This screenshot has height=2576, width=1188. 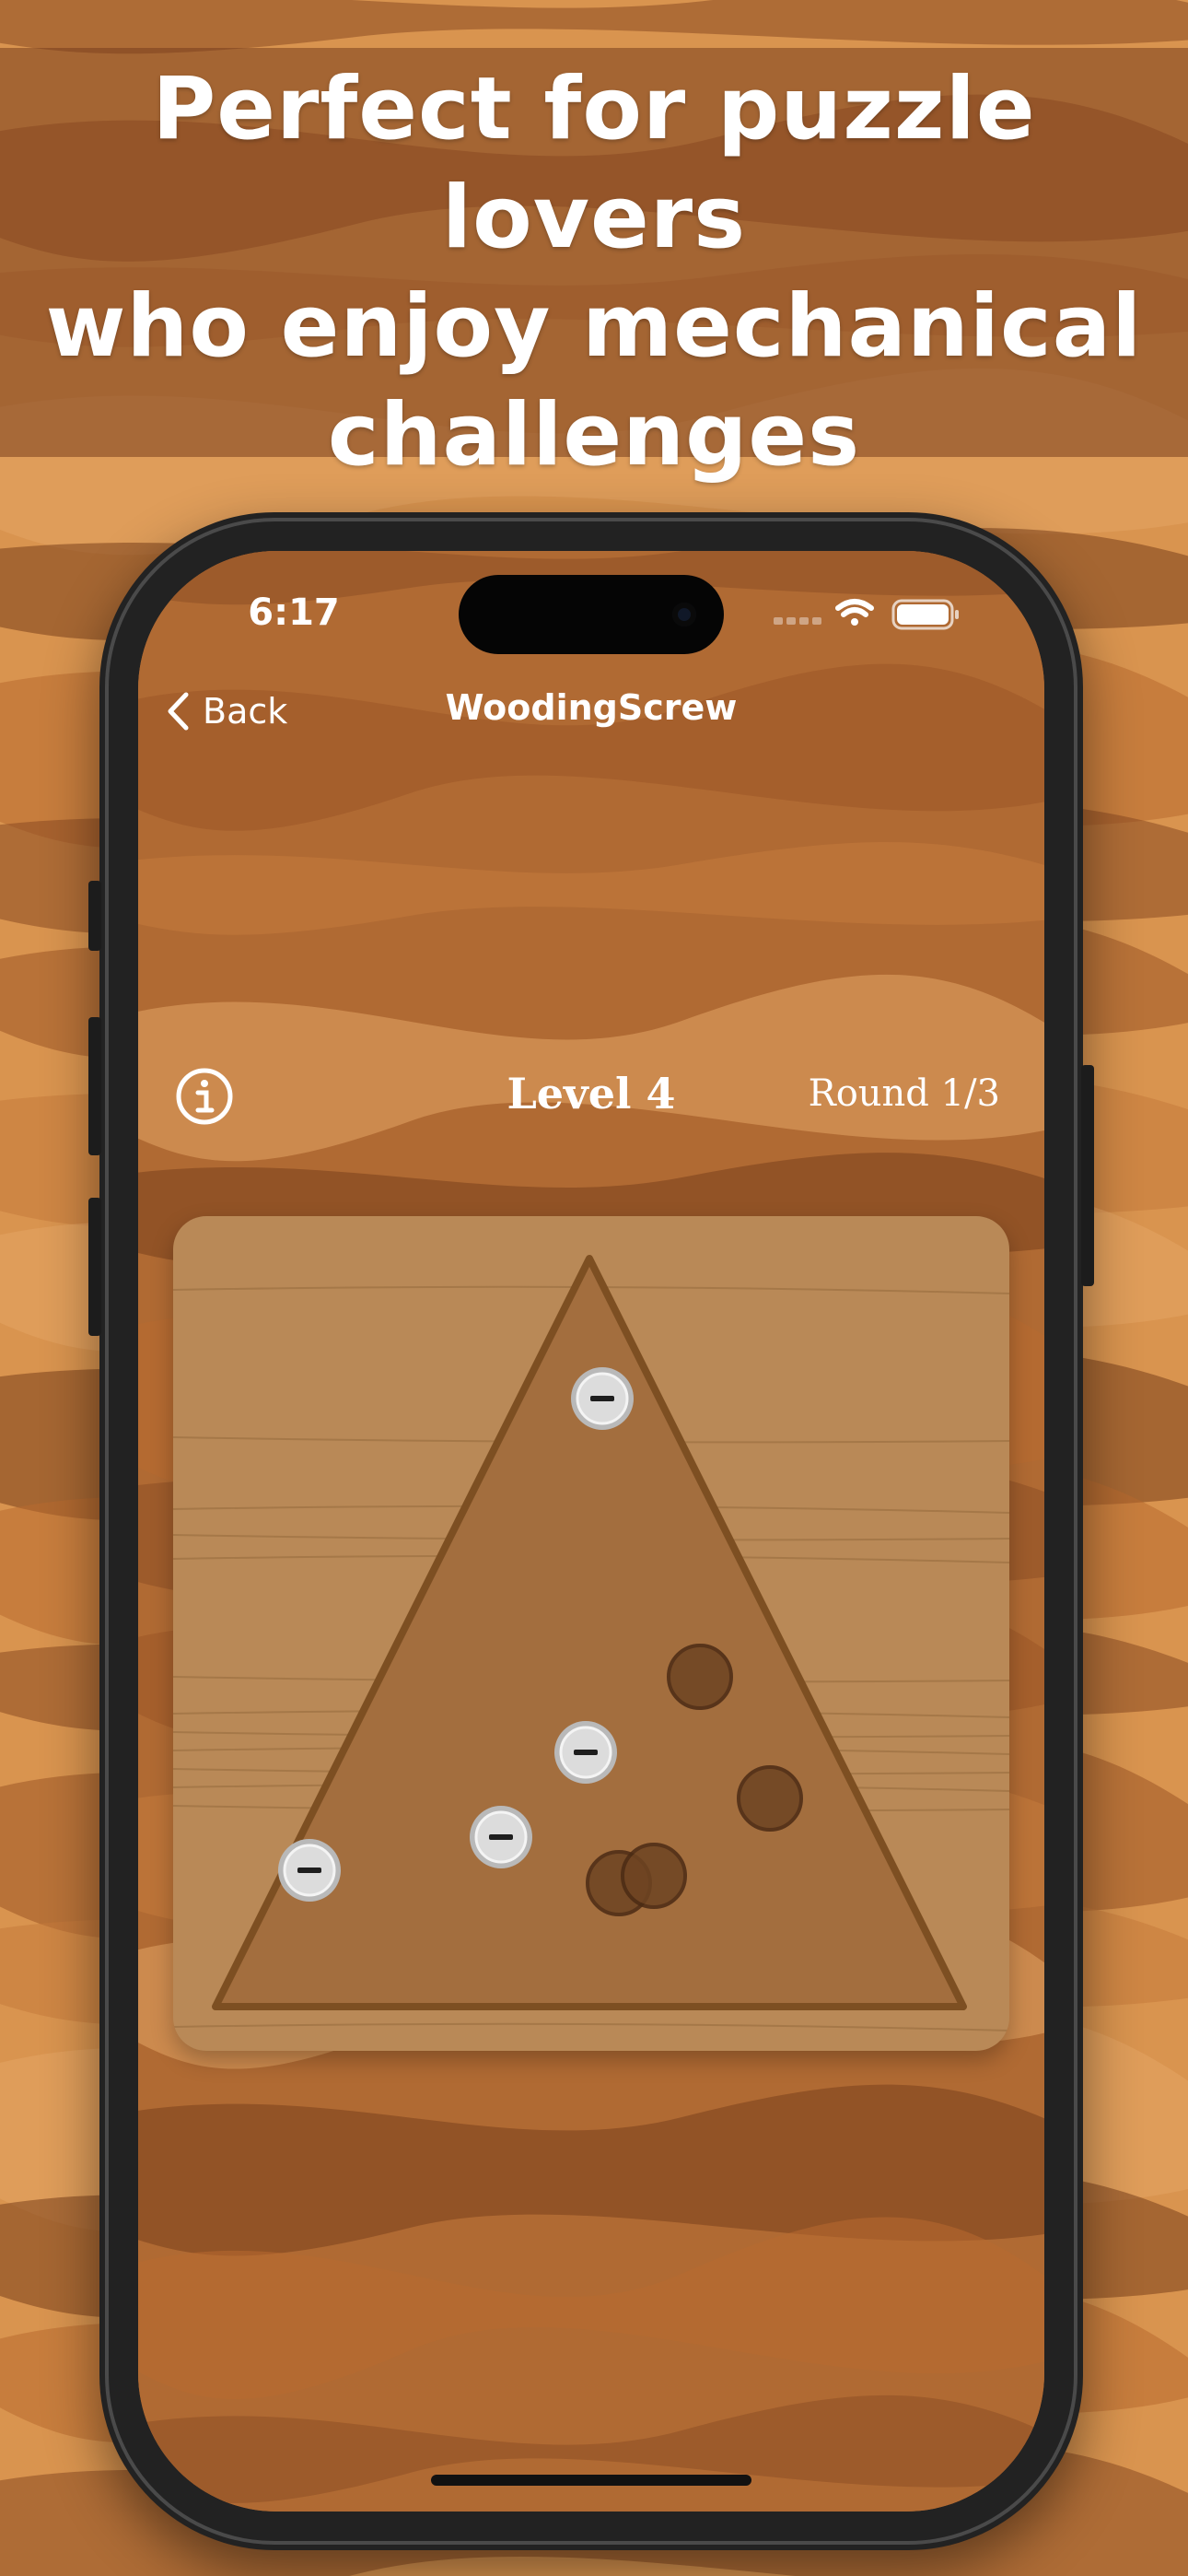 I want to click on action-button, so click(x=94, y=916).